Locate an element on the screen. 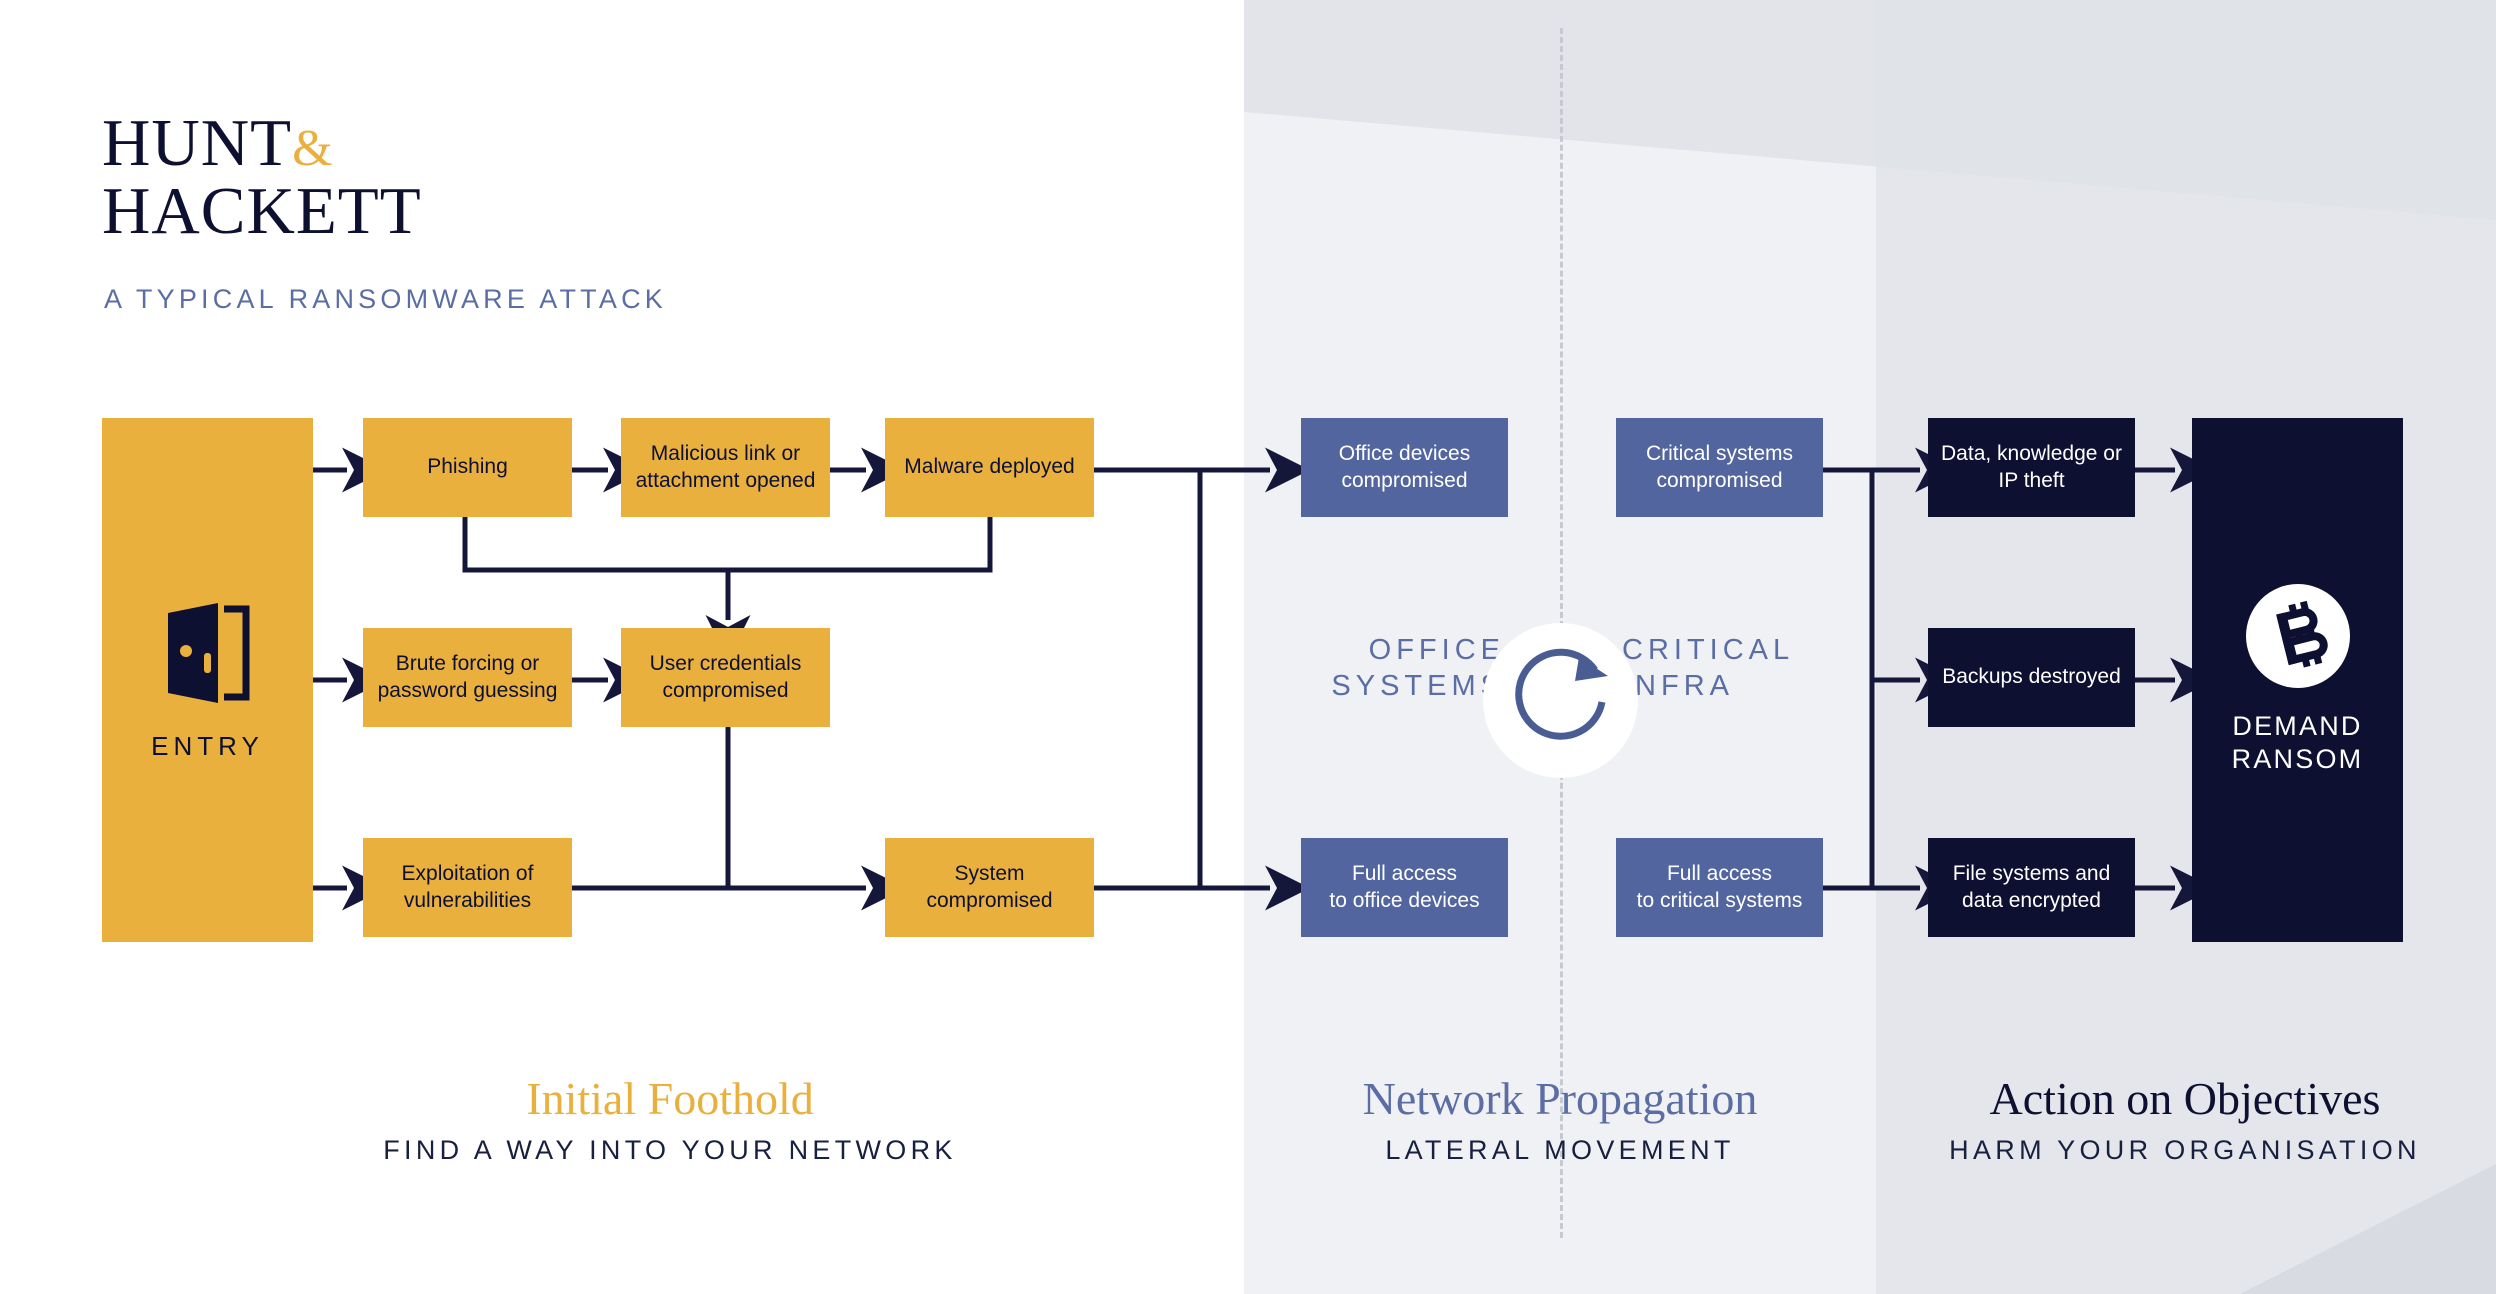 Image resolution: width=2496 pixels, height=1294 pixels. box-brute-forcing-label: Brute forcing or password guessing is located at coordinates (467, 677).